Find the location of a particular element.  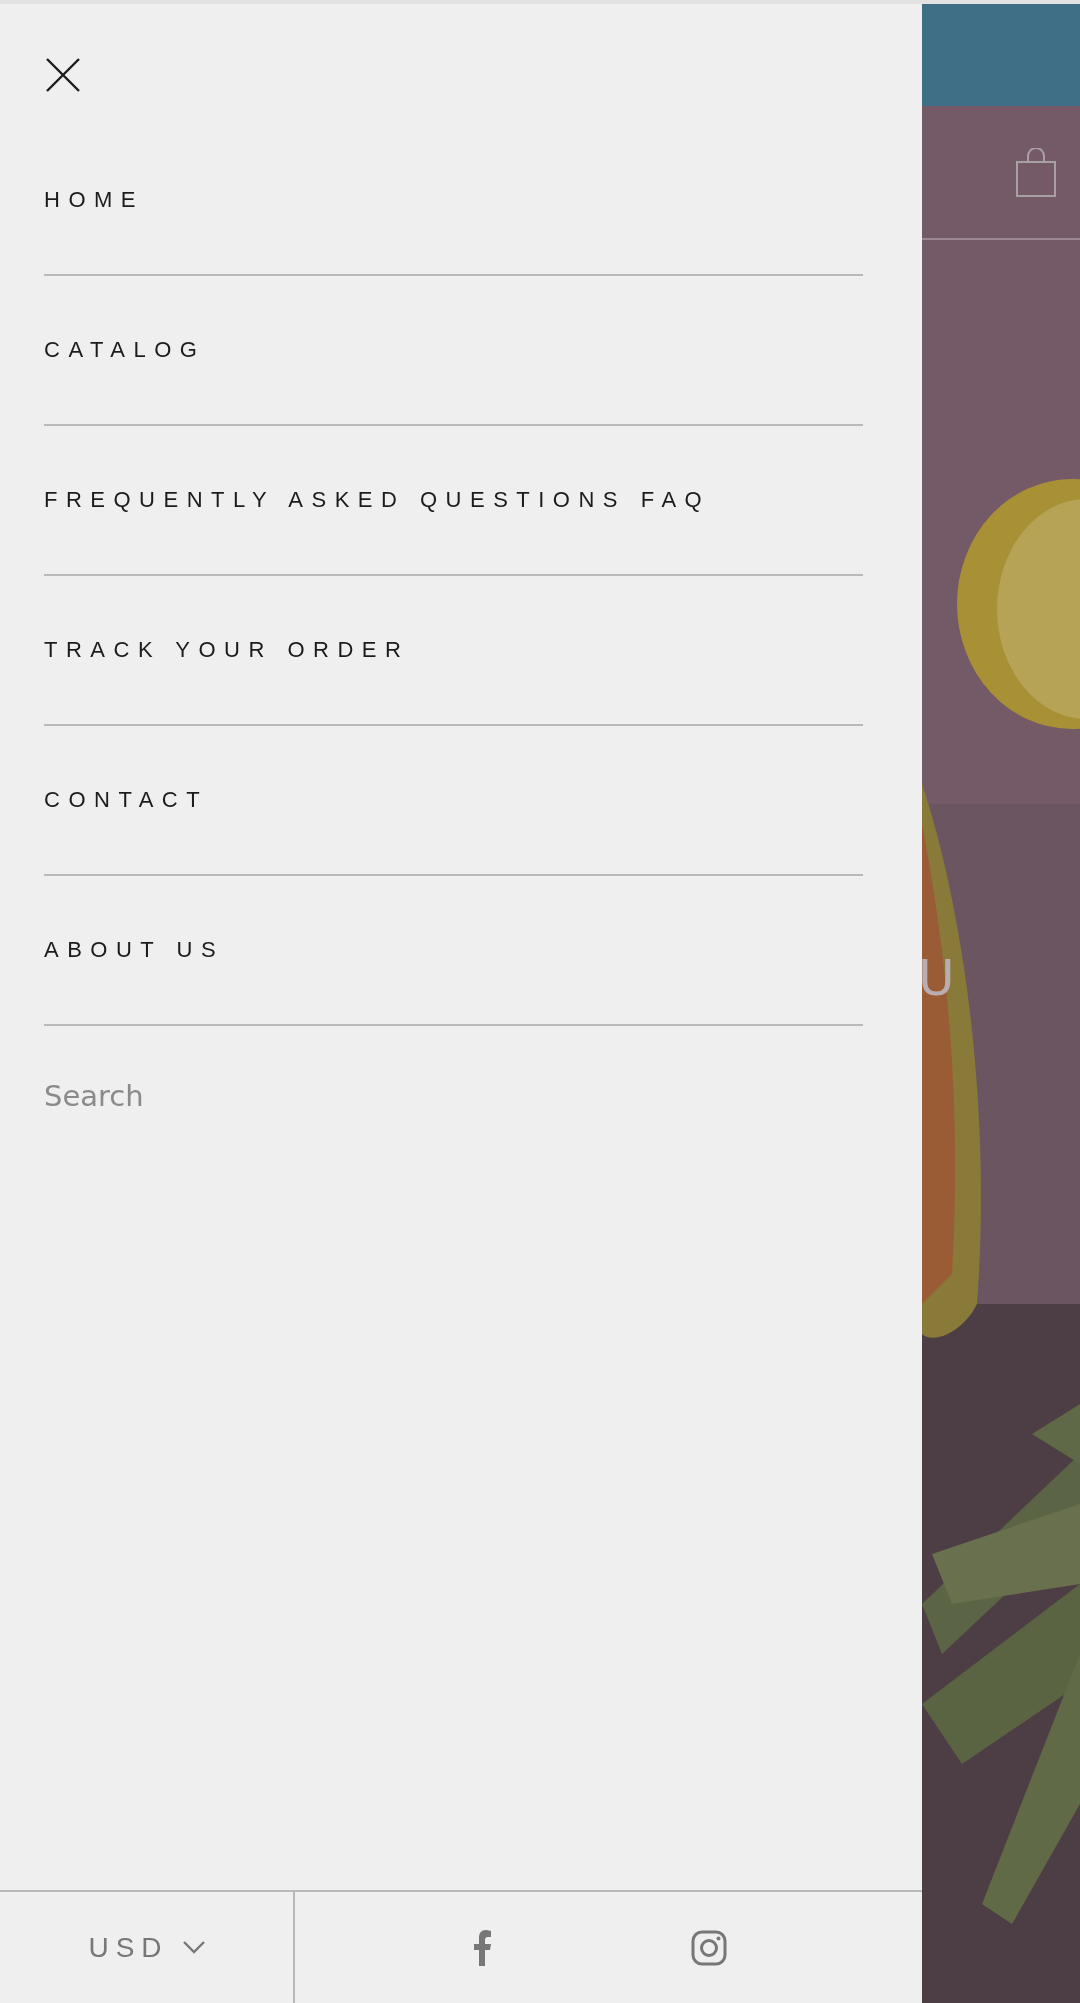

facebook-icon is located at coordinates (482, 1947).